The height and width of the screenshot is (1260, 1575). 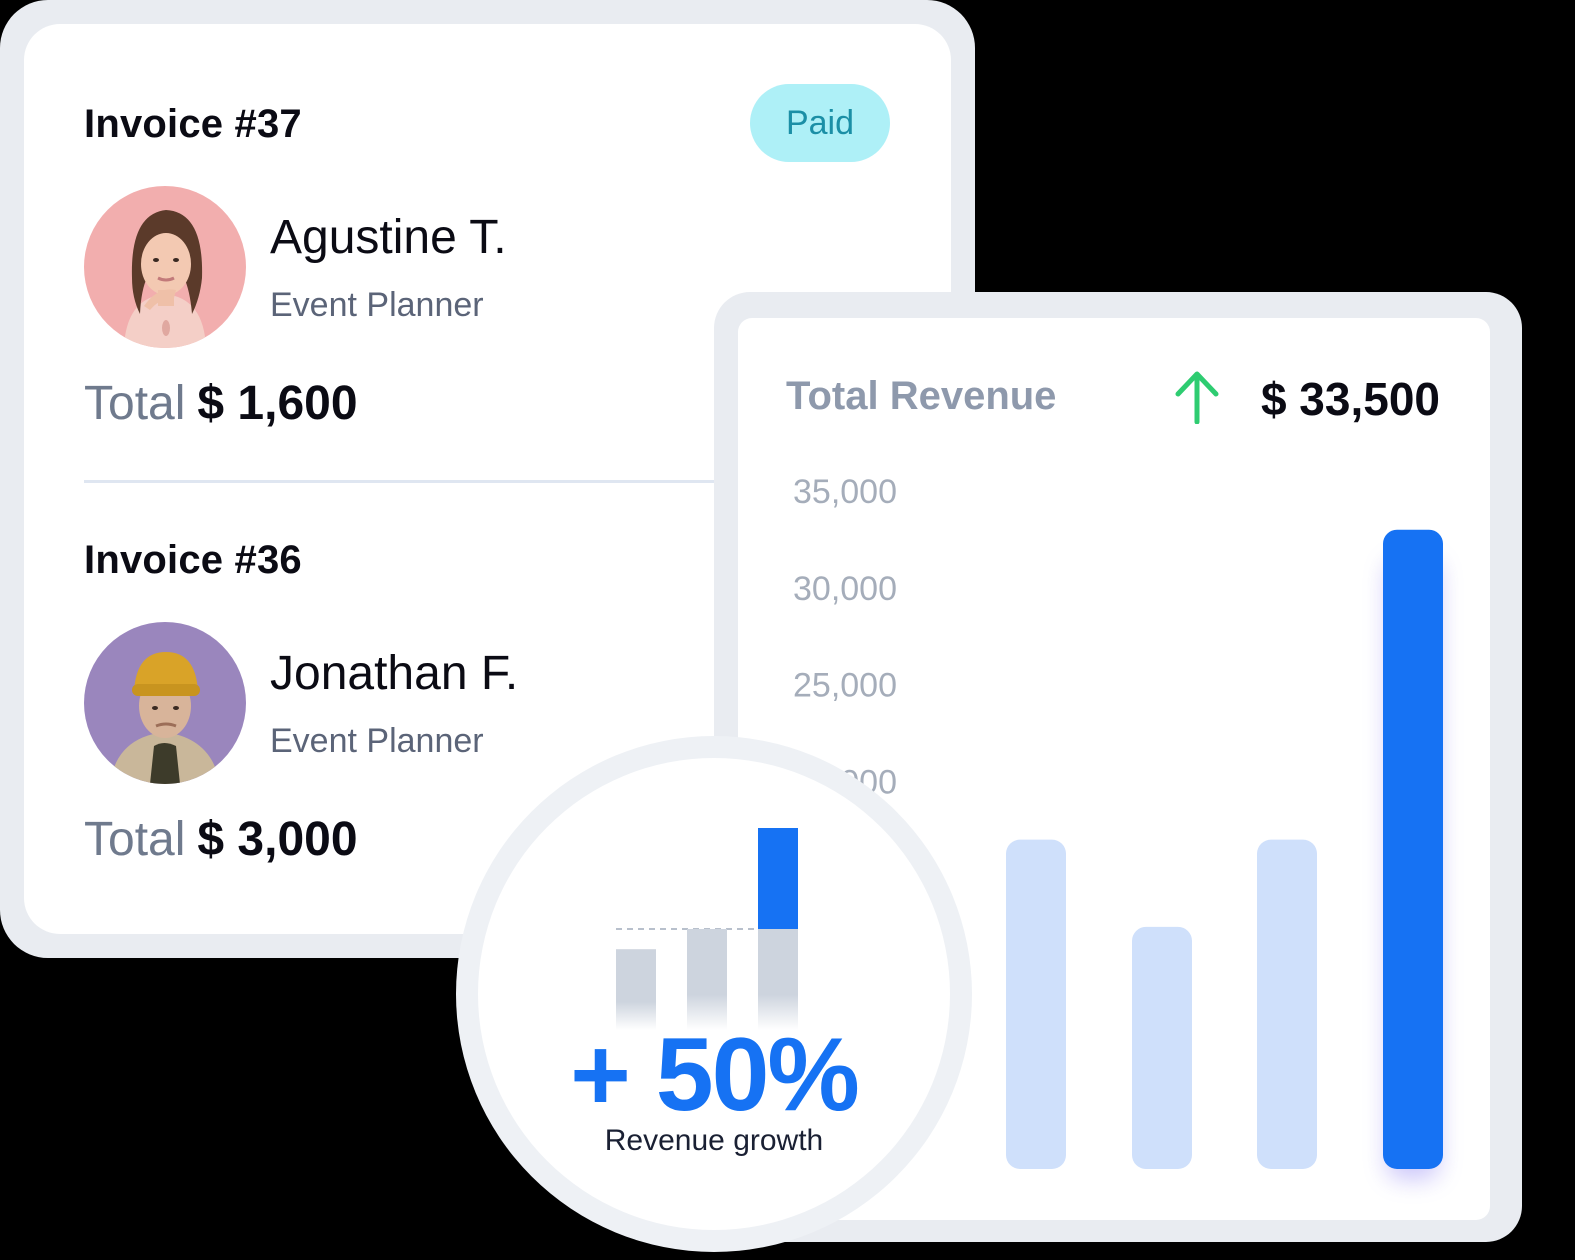 I want to click on invoice-36-title: Invoice #36, so click(x=193, y=560).